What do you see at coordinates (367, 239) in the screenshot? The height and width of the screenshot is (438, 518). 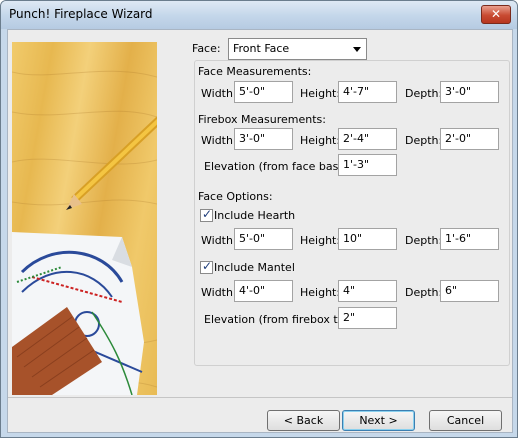 I see `hearth-height-field: 10"` at bounding box center [367, 239].